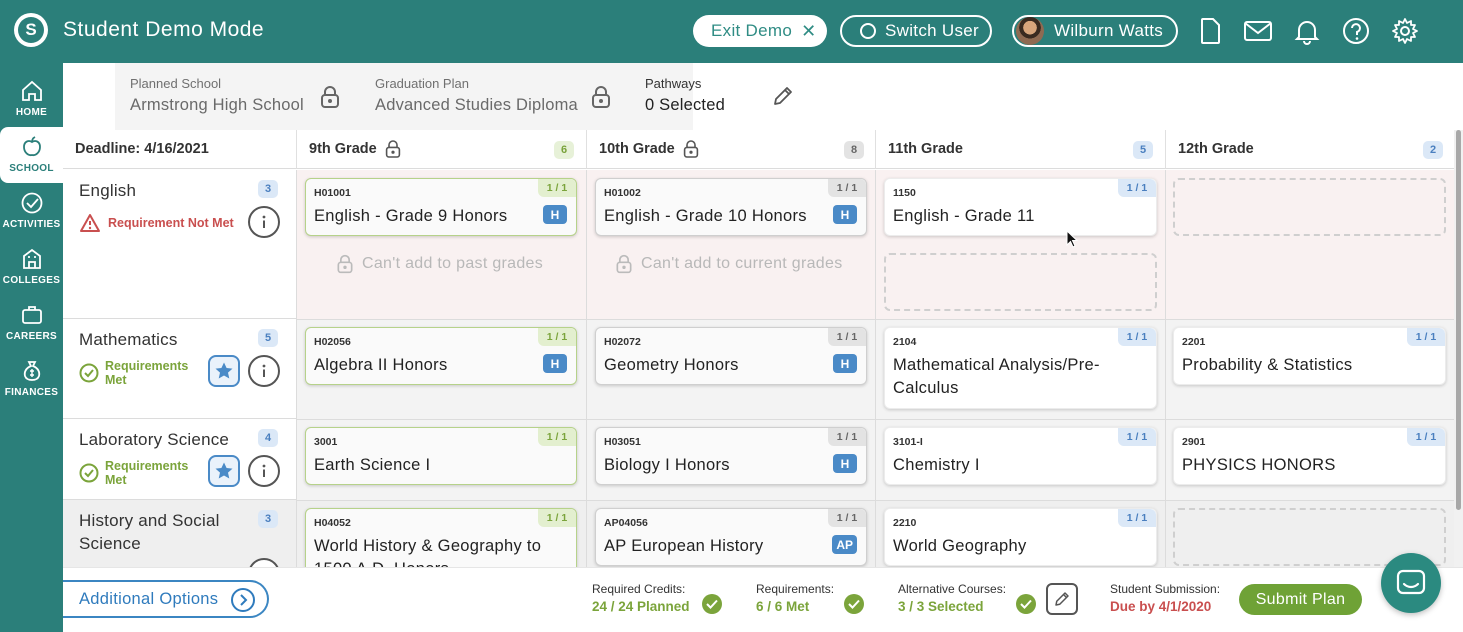 This screenshot has height=632, width=1463. I want to click on nav-label: COLLEGES, so click(31, 280).